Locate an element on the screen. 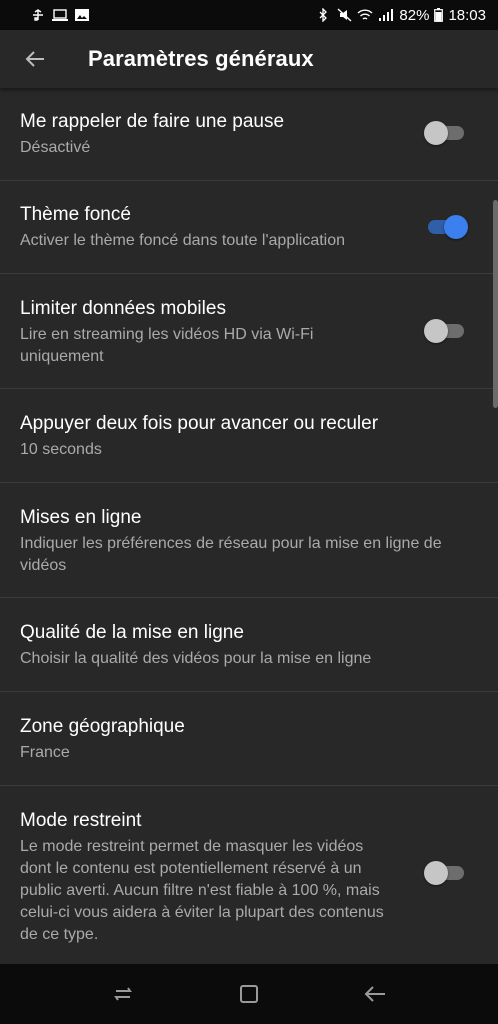  back-button is located at coordinates (35, 59).